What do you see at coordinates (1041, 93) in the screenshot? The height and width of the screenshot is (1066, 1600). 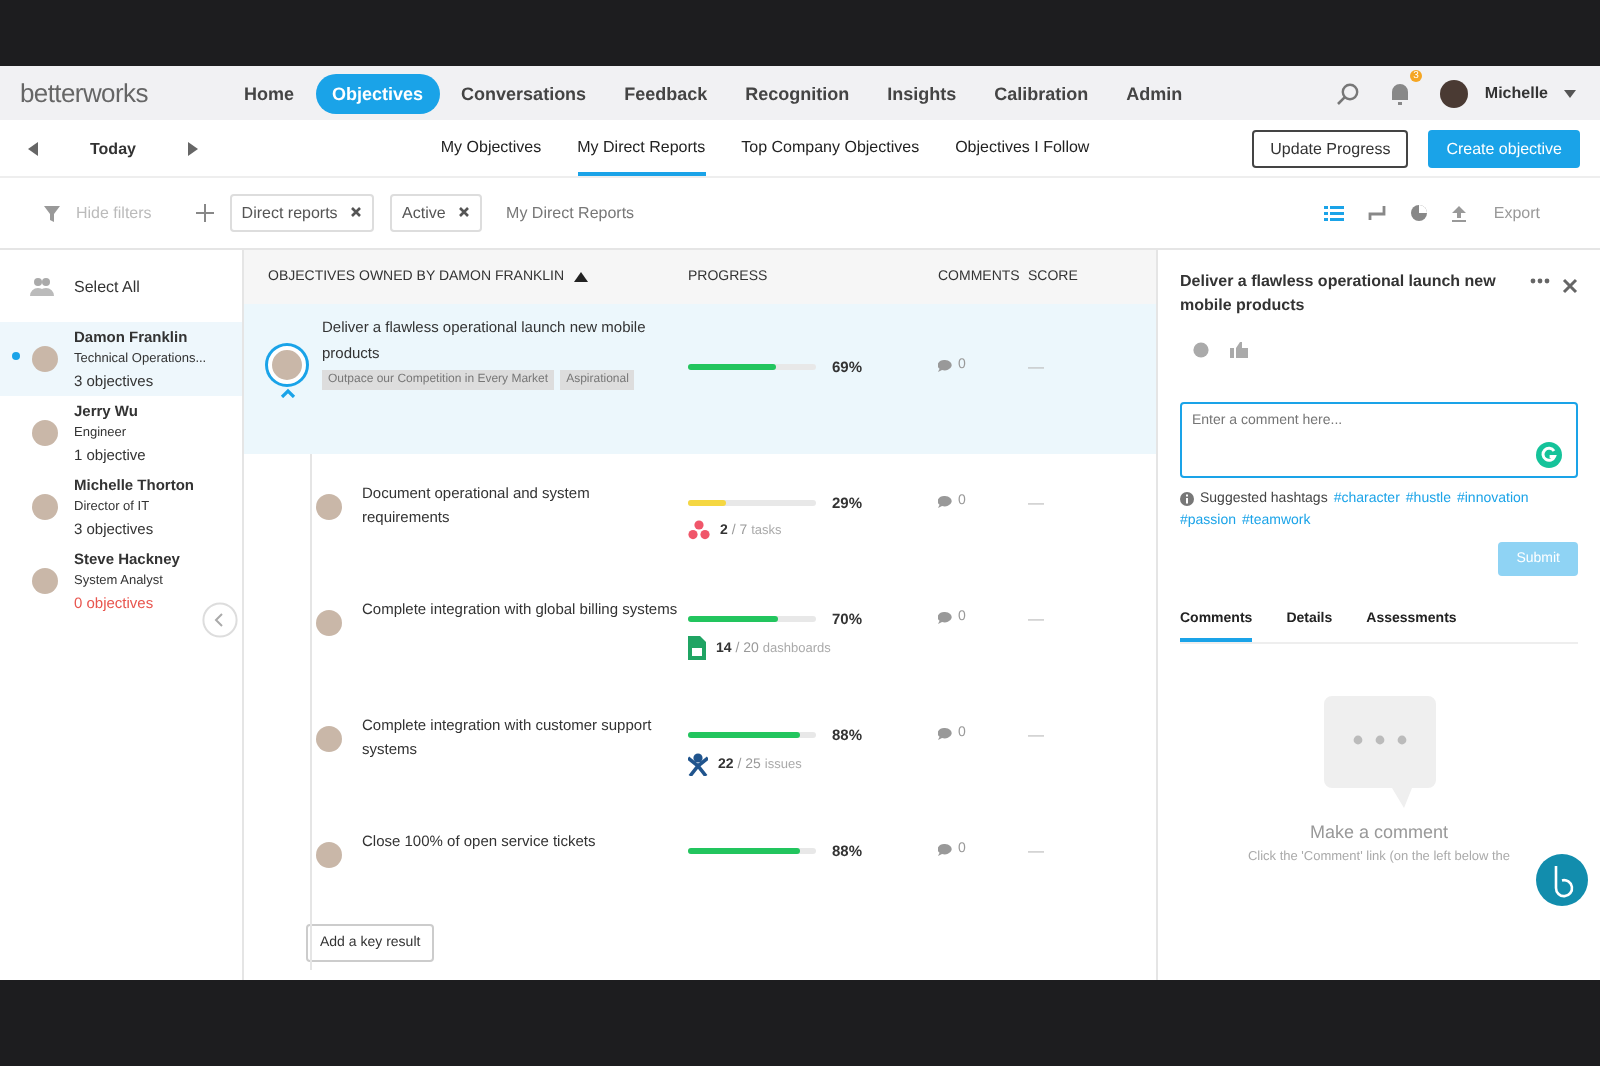 I see `nav-tab: Calibration` at bounding box center [1041, 93].